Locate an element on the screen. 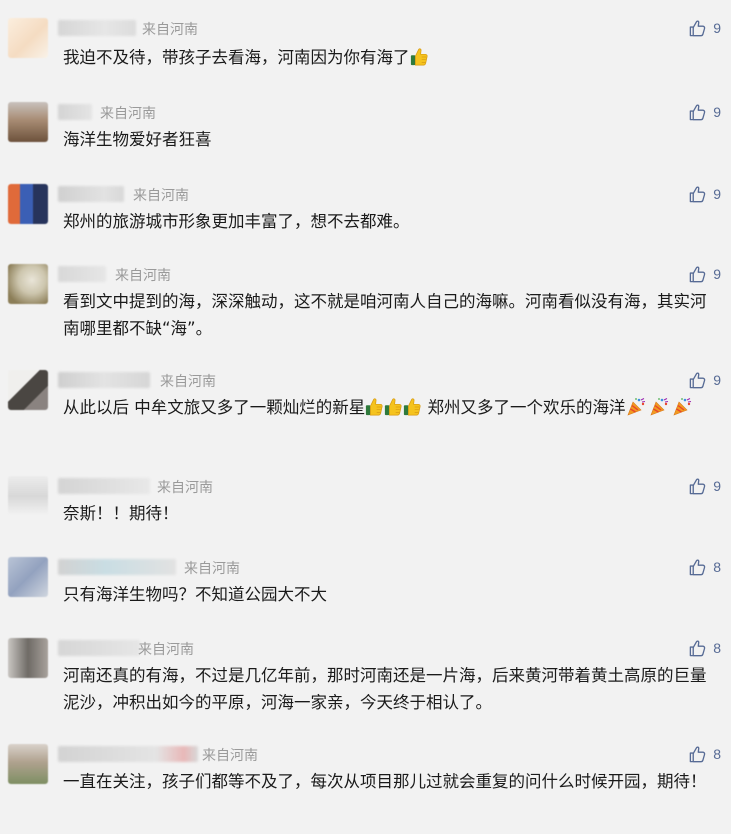 The width and height of the screenshot is (731, 834). comment-text-part-1: 从此以后 中牟文旅又多了一颗灿烂的新星 is located at coordinates (214, 407).